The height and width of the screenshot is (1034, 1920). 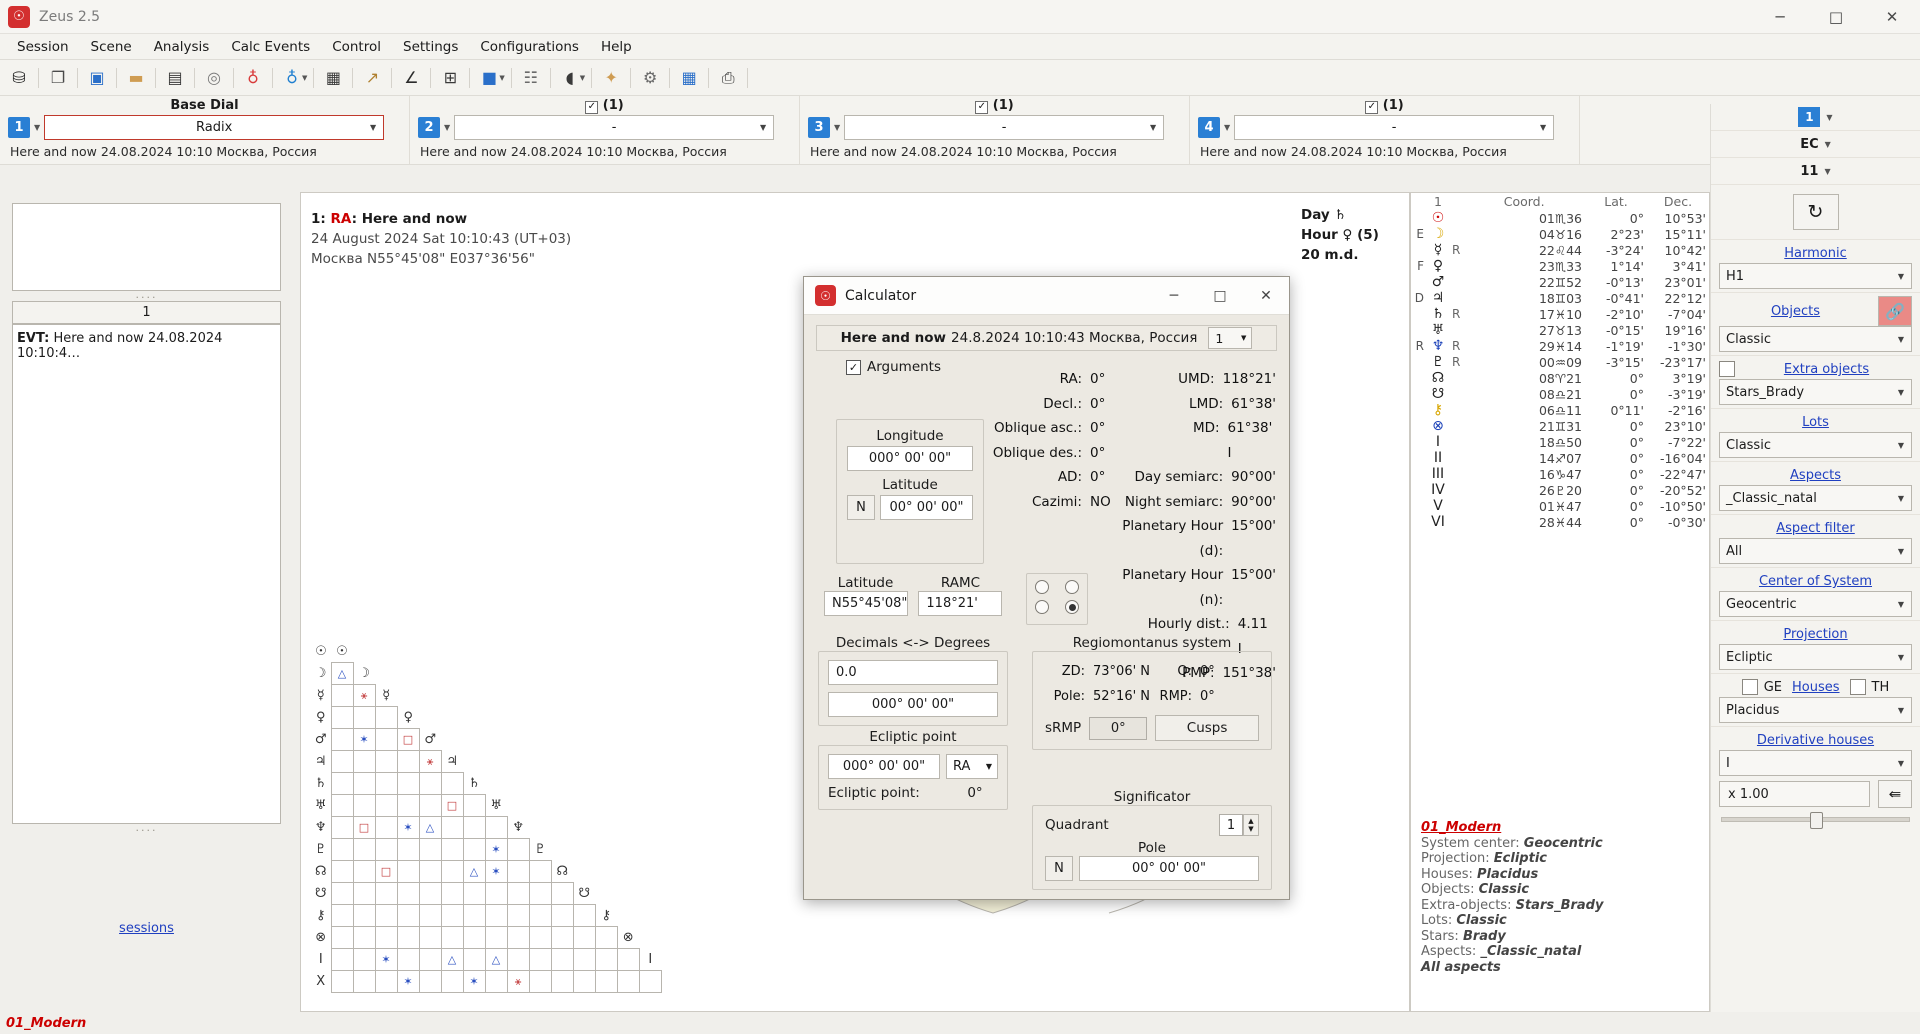 I want to click on cusps-button: Cusps, so click(x=1207, y=728).